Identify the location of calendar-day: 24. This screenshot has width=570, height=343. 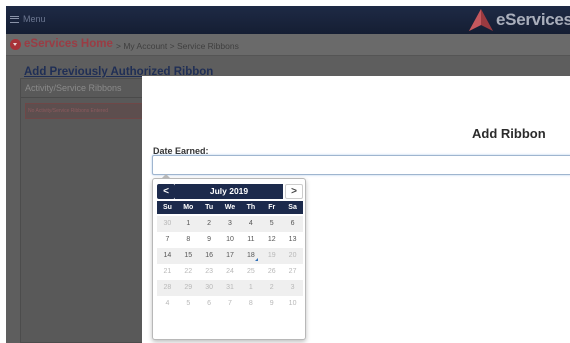
(230, 272).